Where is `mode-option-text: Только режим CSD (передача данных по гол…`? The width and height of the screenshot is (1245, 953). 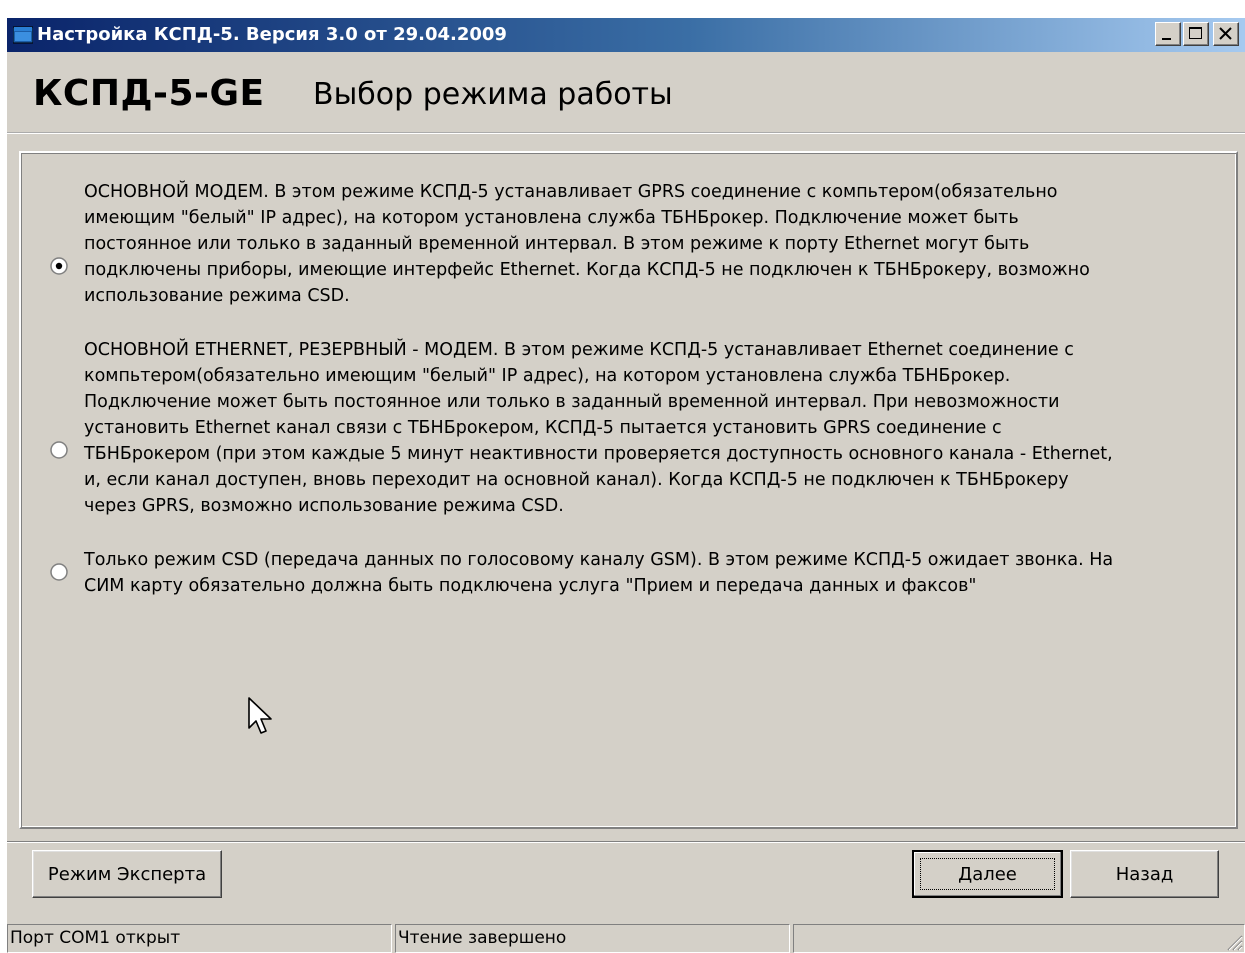 mode-option-text: Только режим CSD (передача данных по гол… is located at coordinates (599, 573).